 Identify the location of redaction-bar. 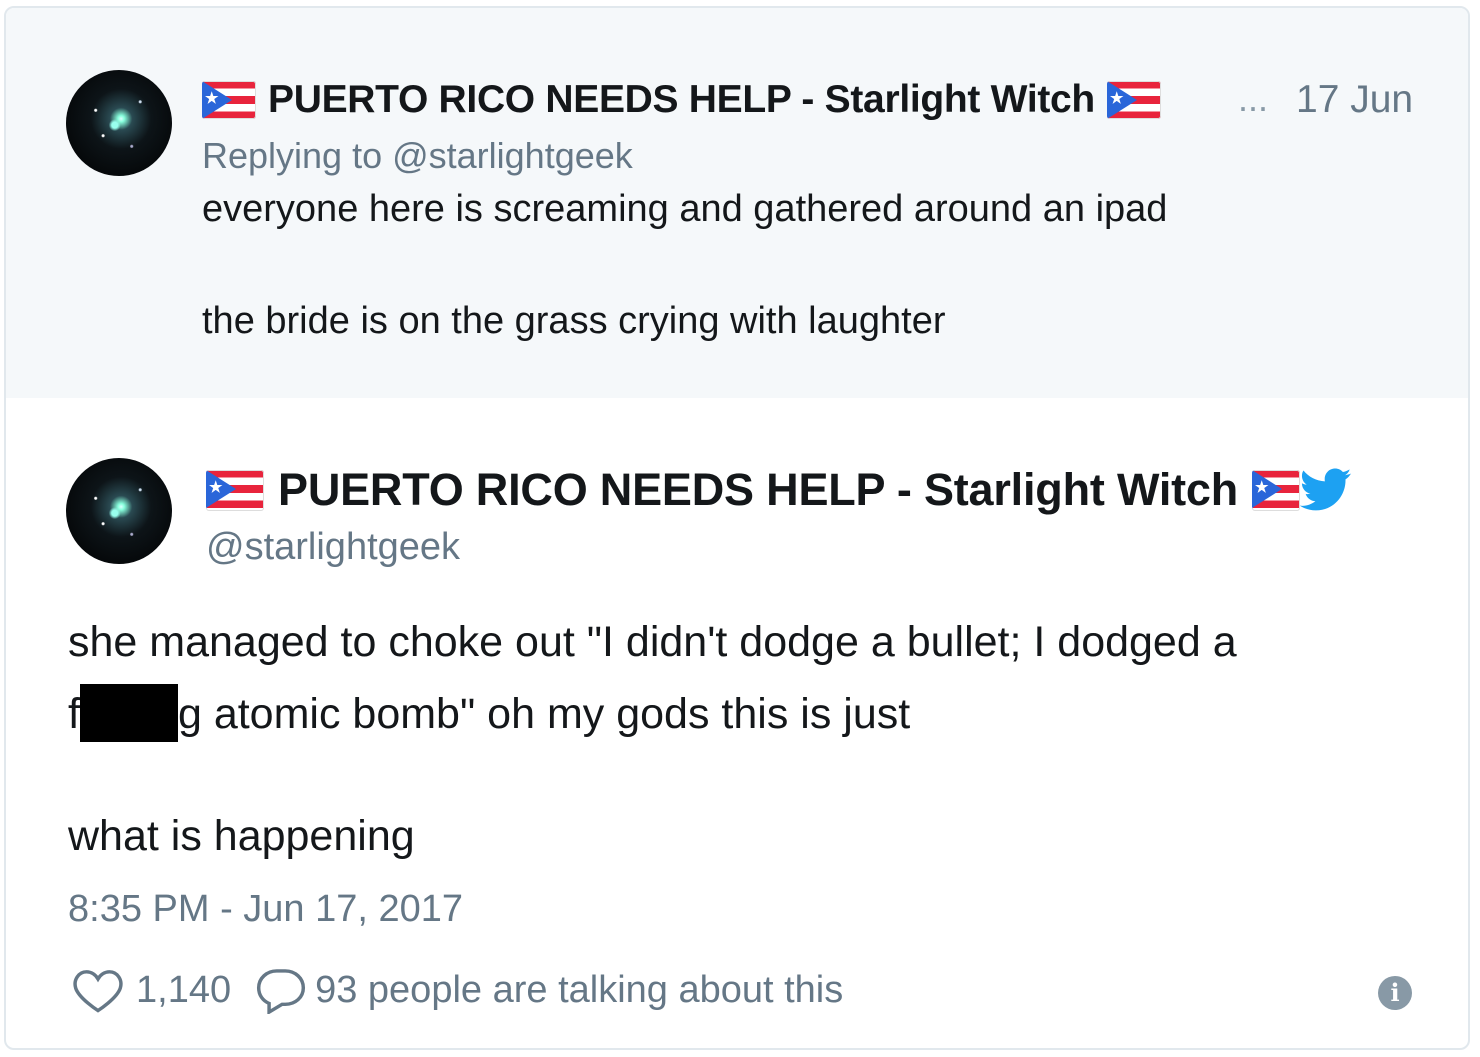
(128, 713).